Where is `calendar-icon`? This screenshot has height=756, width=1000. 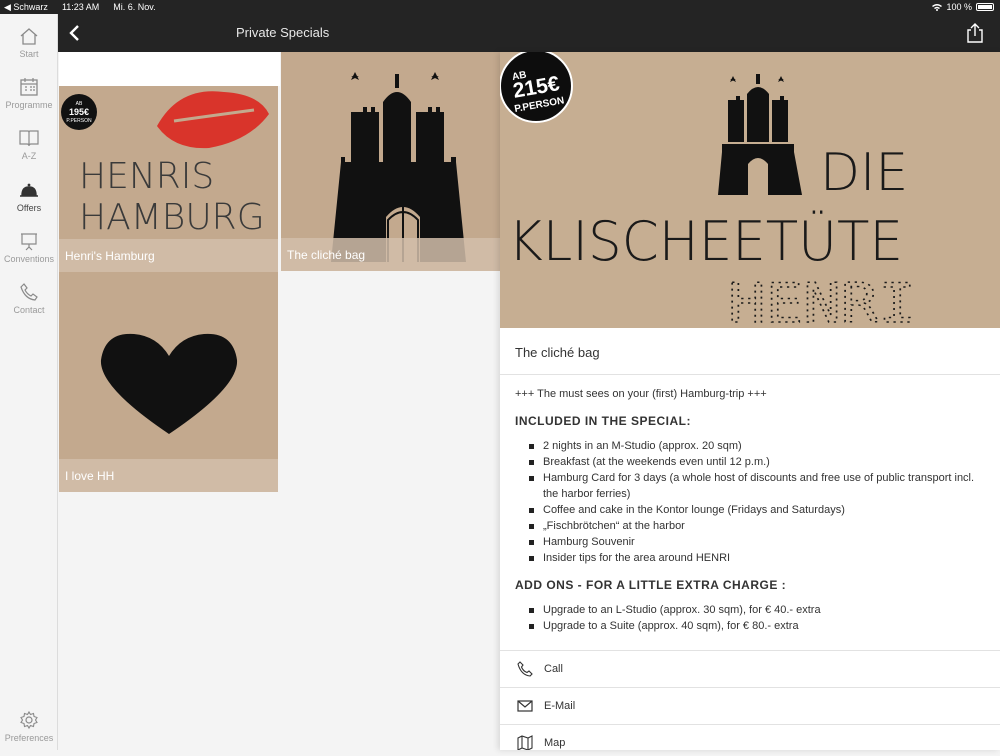
calendar-icon is located at coordinates (29, 87).